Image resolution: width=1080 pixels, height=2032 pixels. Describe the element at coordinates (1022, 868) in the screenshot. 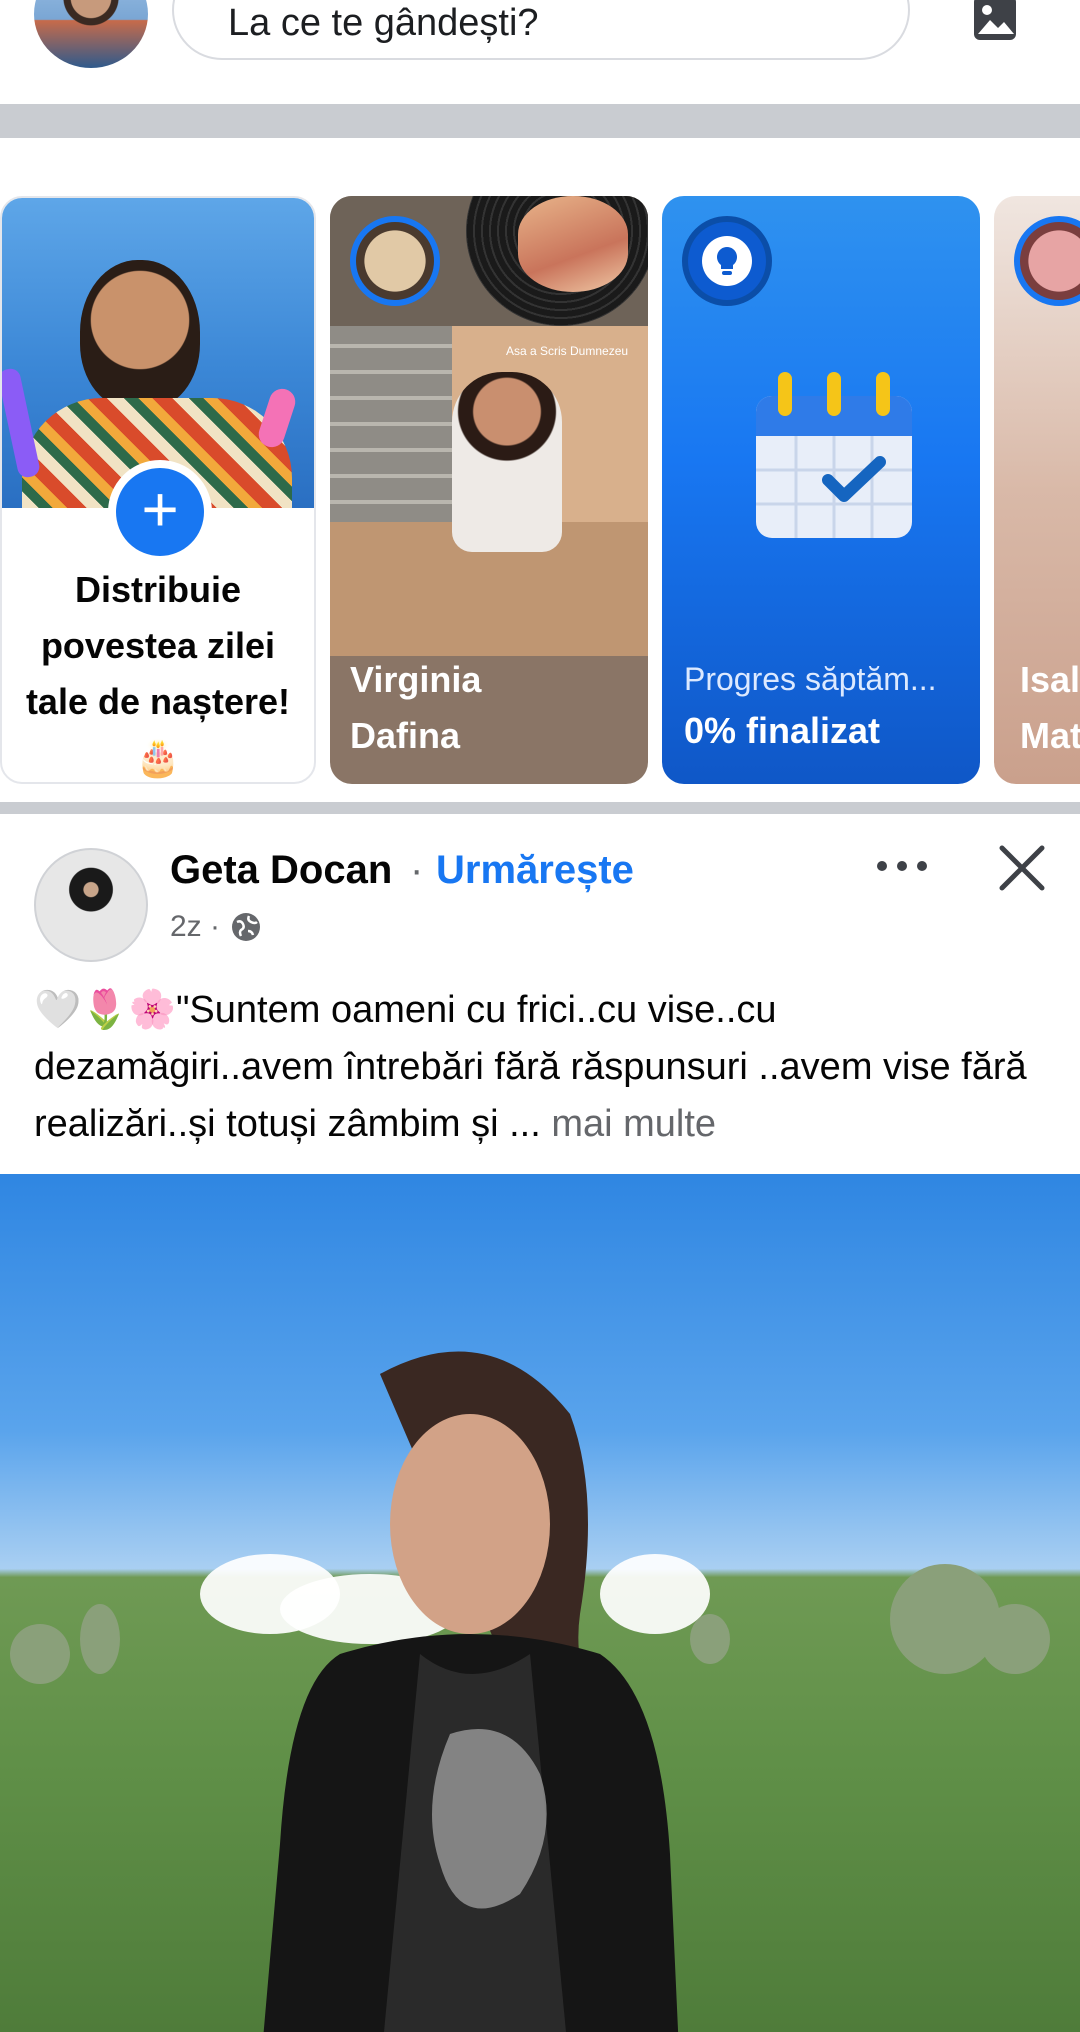

I see `close-icon` at that location.